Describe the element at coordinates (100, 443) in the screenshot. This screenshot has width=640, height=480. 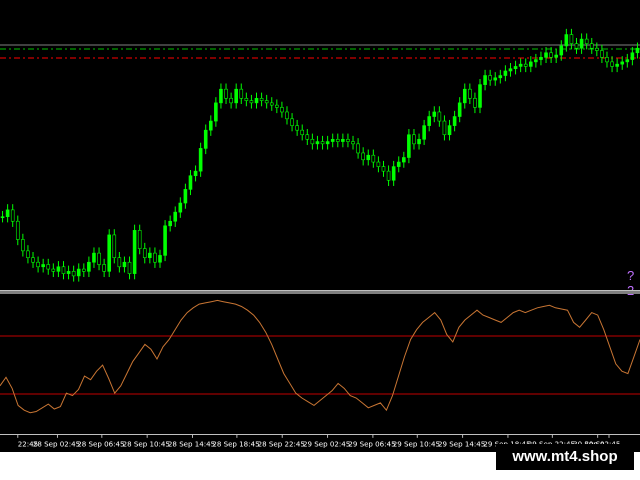
I see `time-axis-tick-label: 28 Sep 06:45` at that location.